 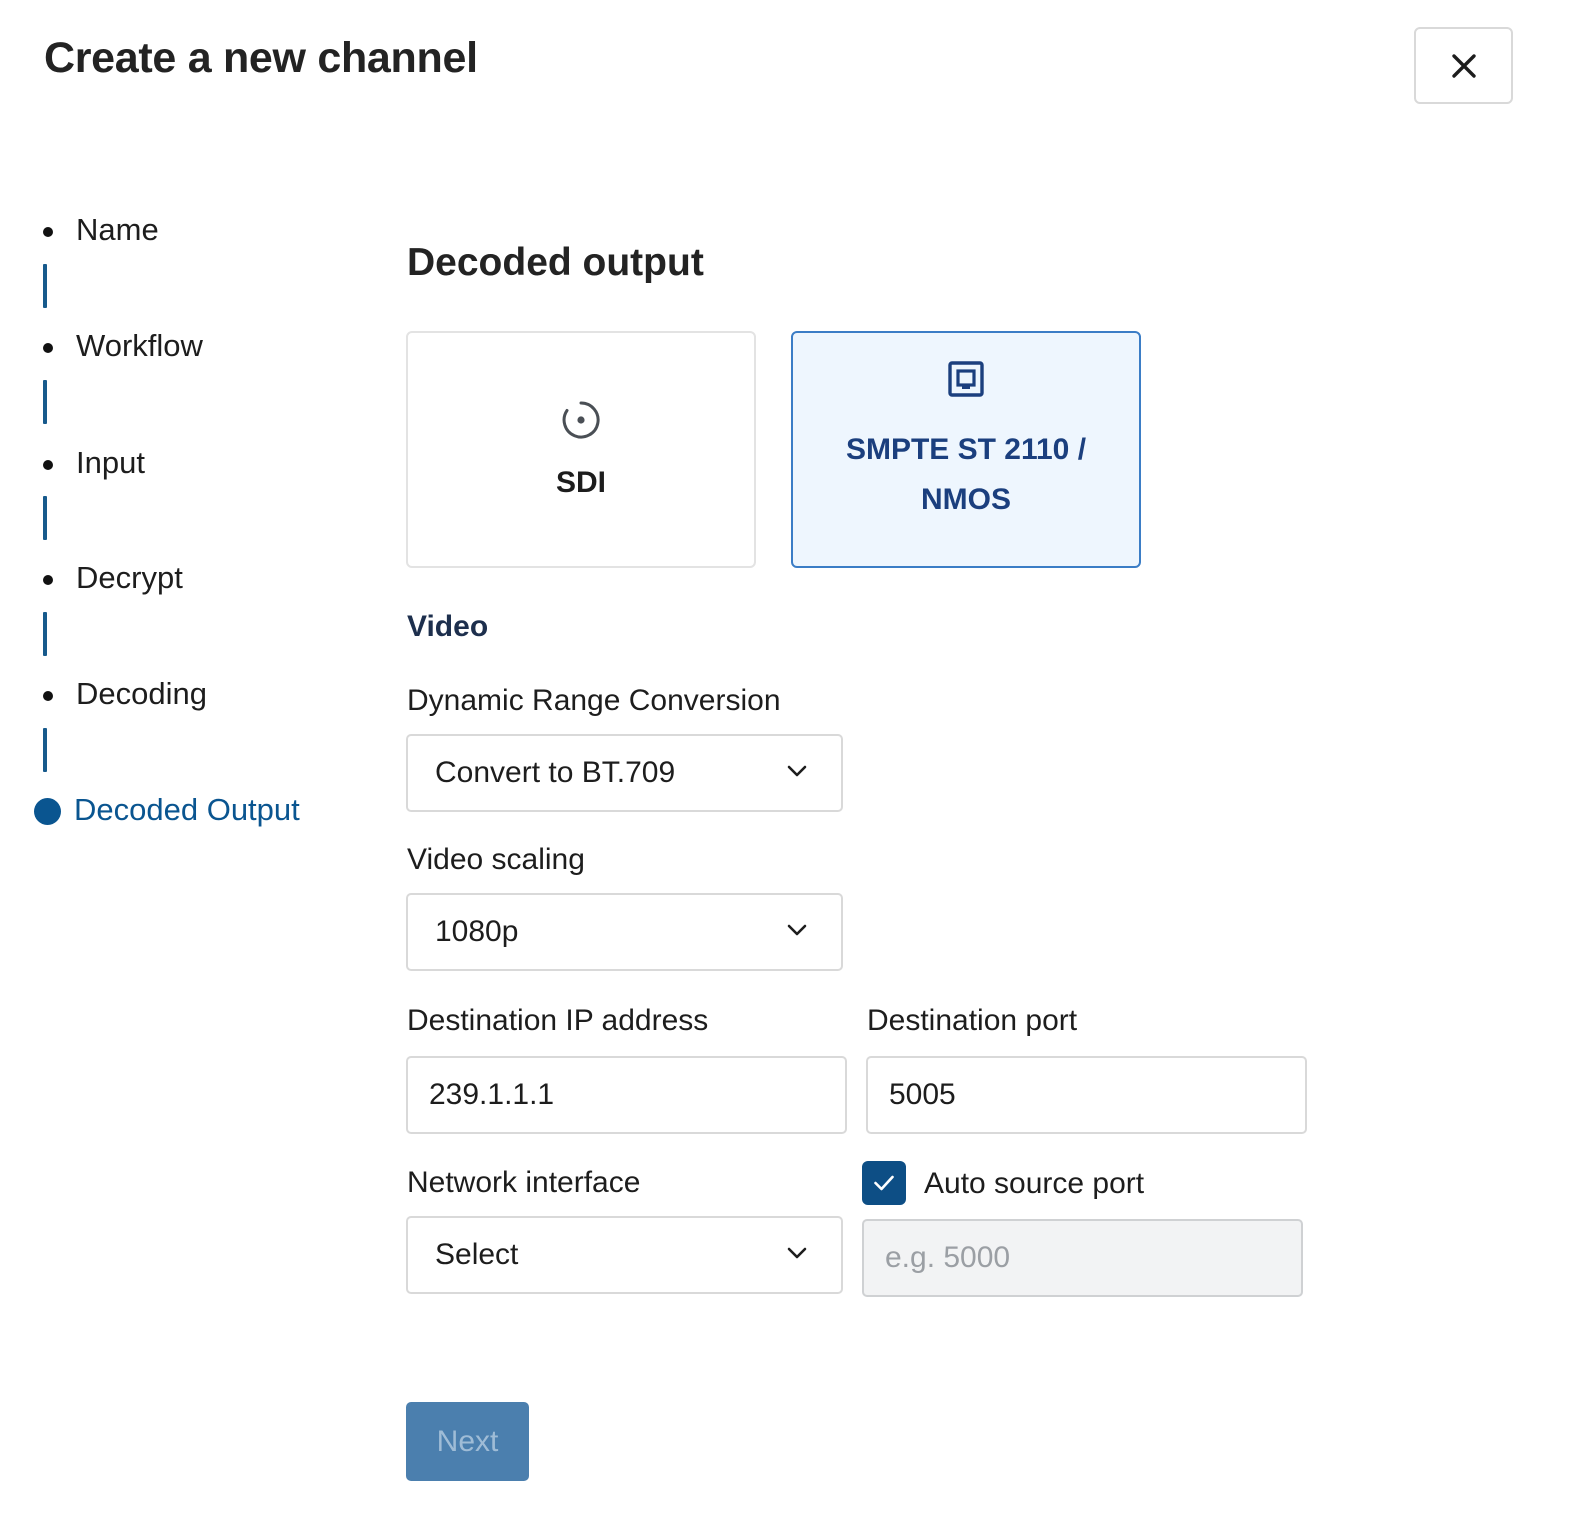 I want to click on dynamic-range-label: Dynamic Range Conversion, so click(x=594, y=700).